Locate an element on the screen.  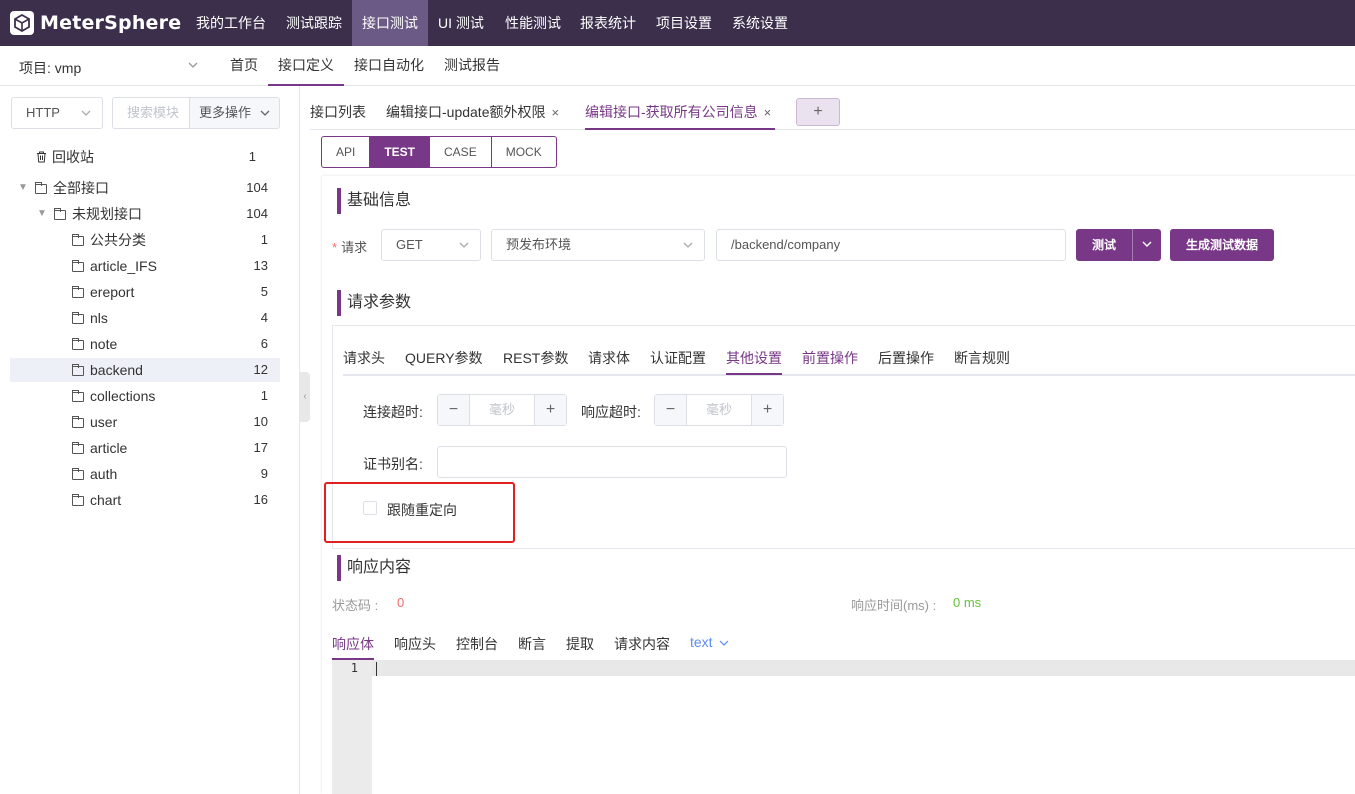
tree-node-count: 5 is located at coordinates (264, 291).